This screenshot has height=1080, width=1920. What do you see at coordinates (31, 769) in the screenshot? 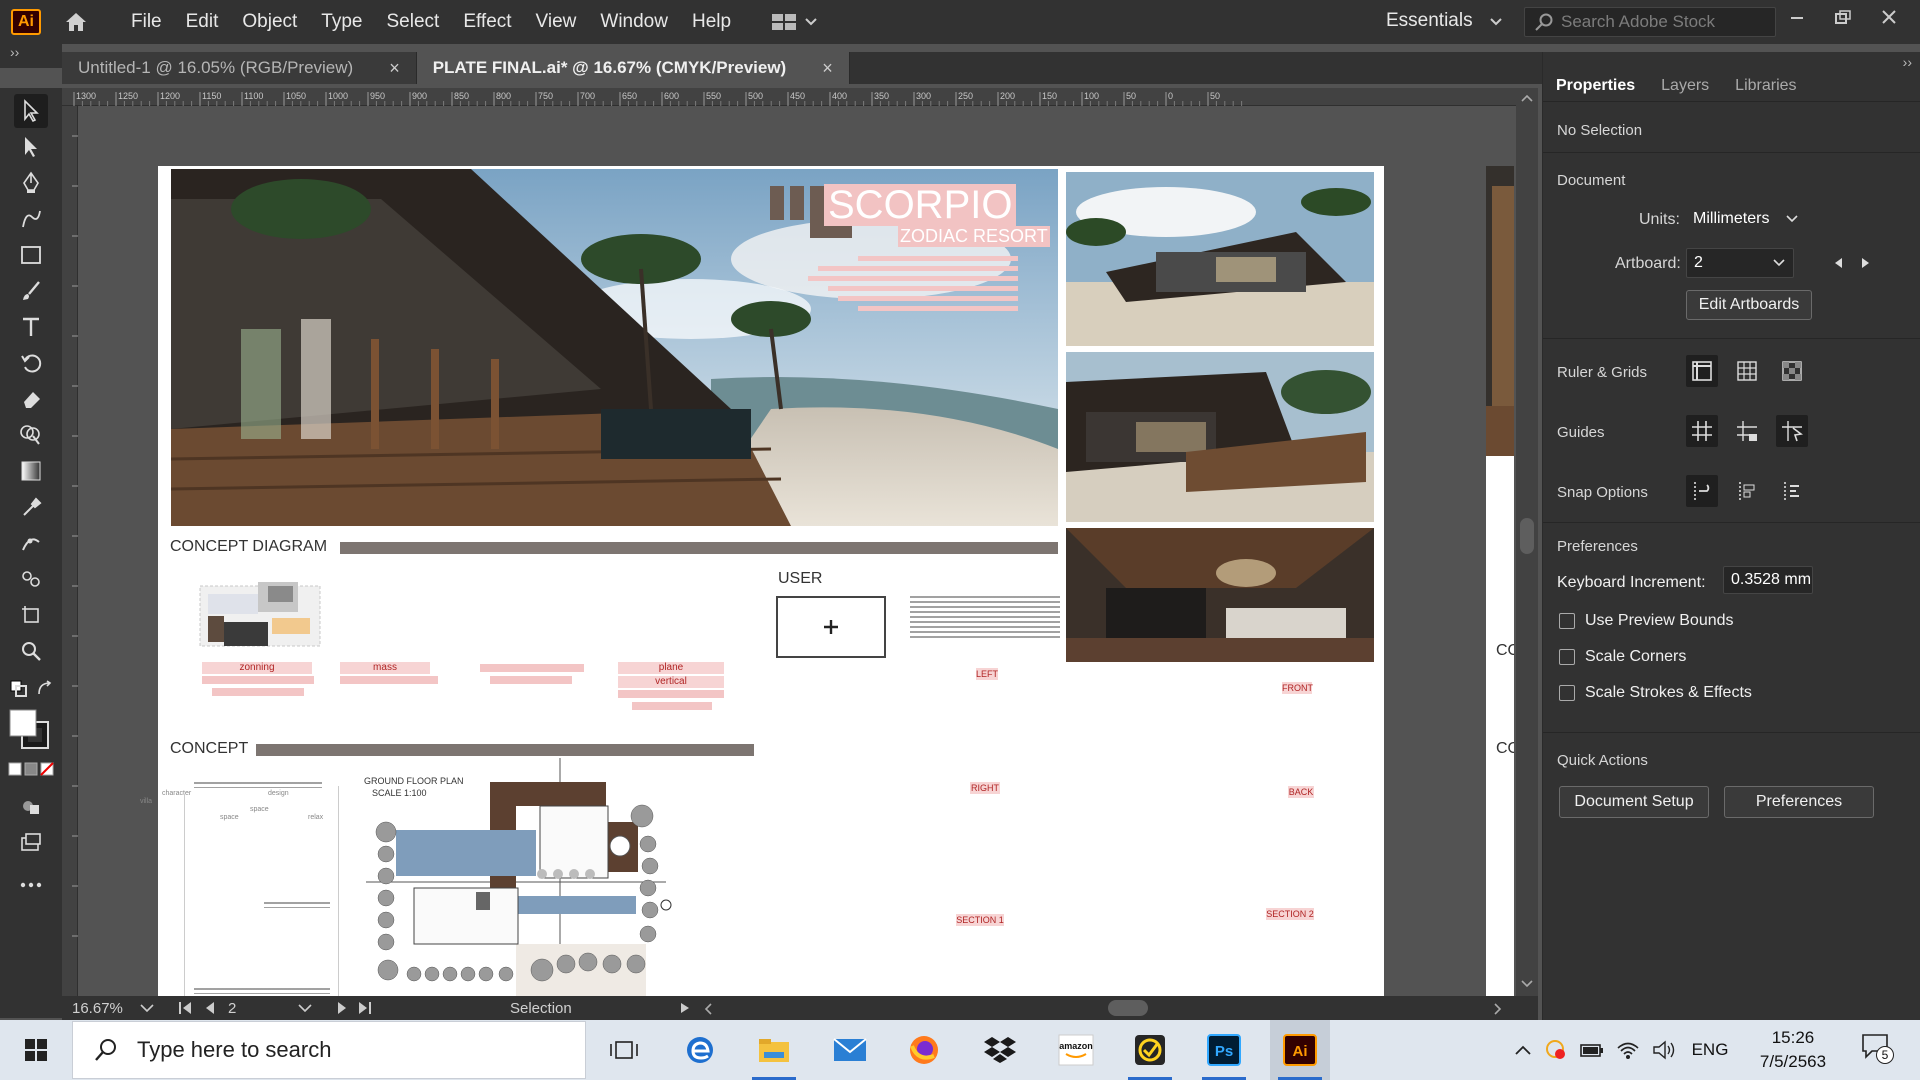
I see `color-mode-icons` at bounding box center [31, 769].